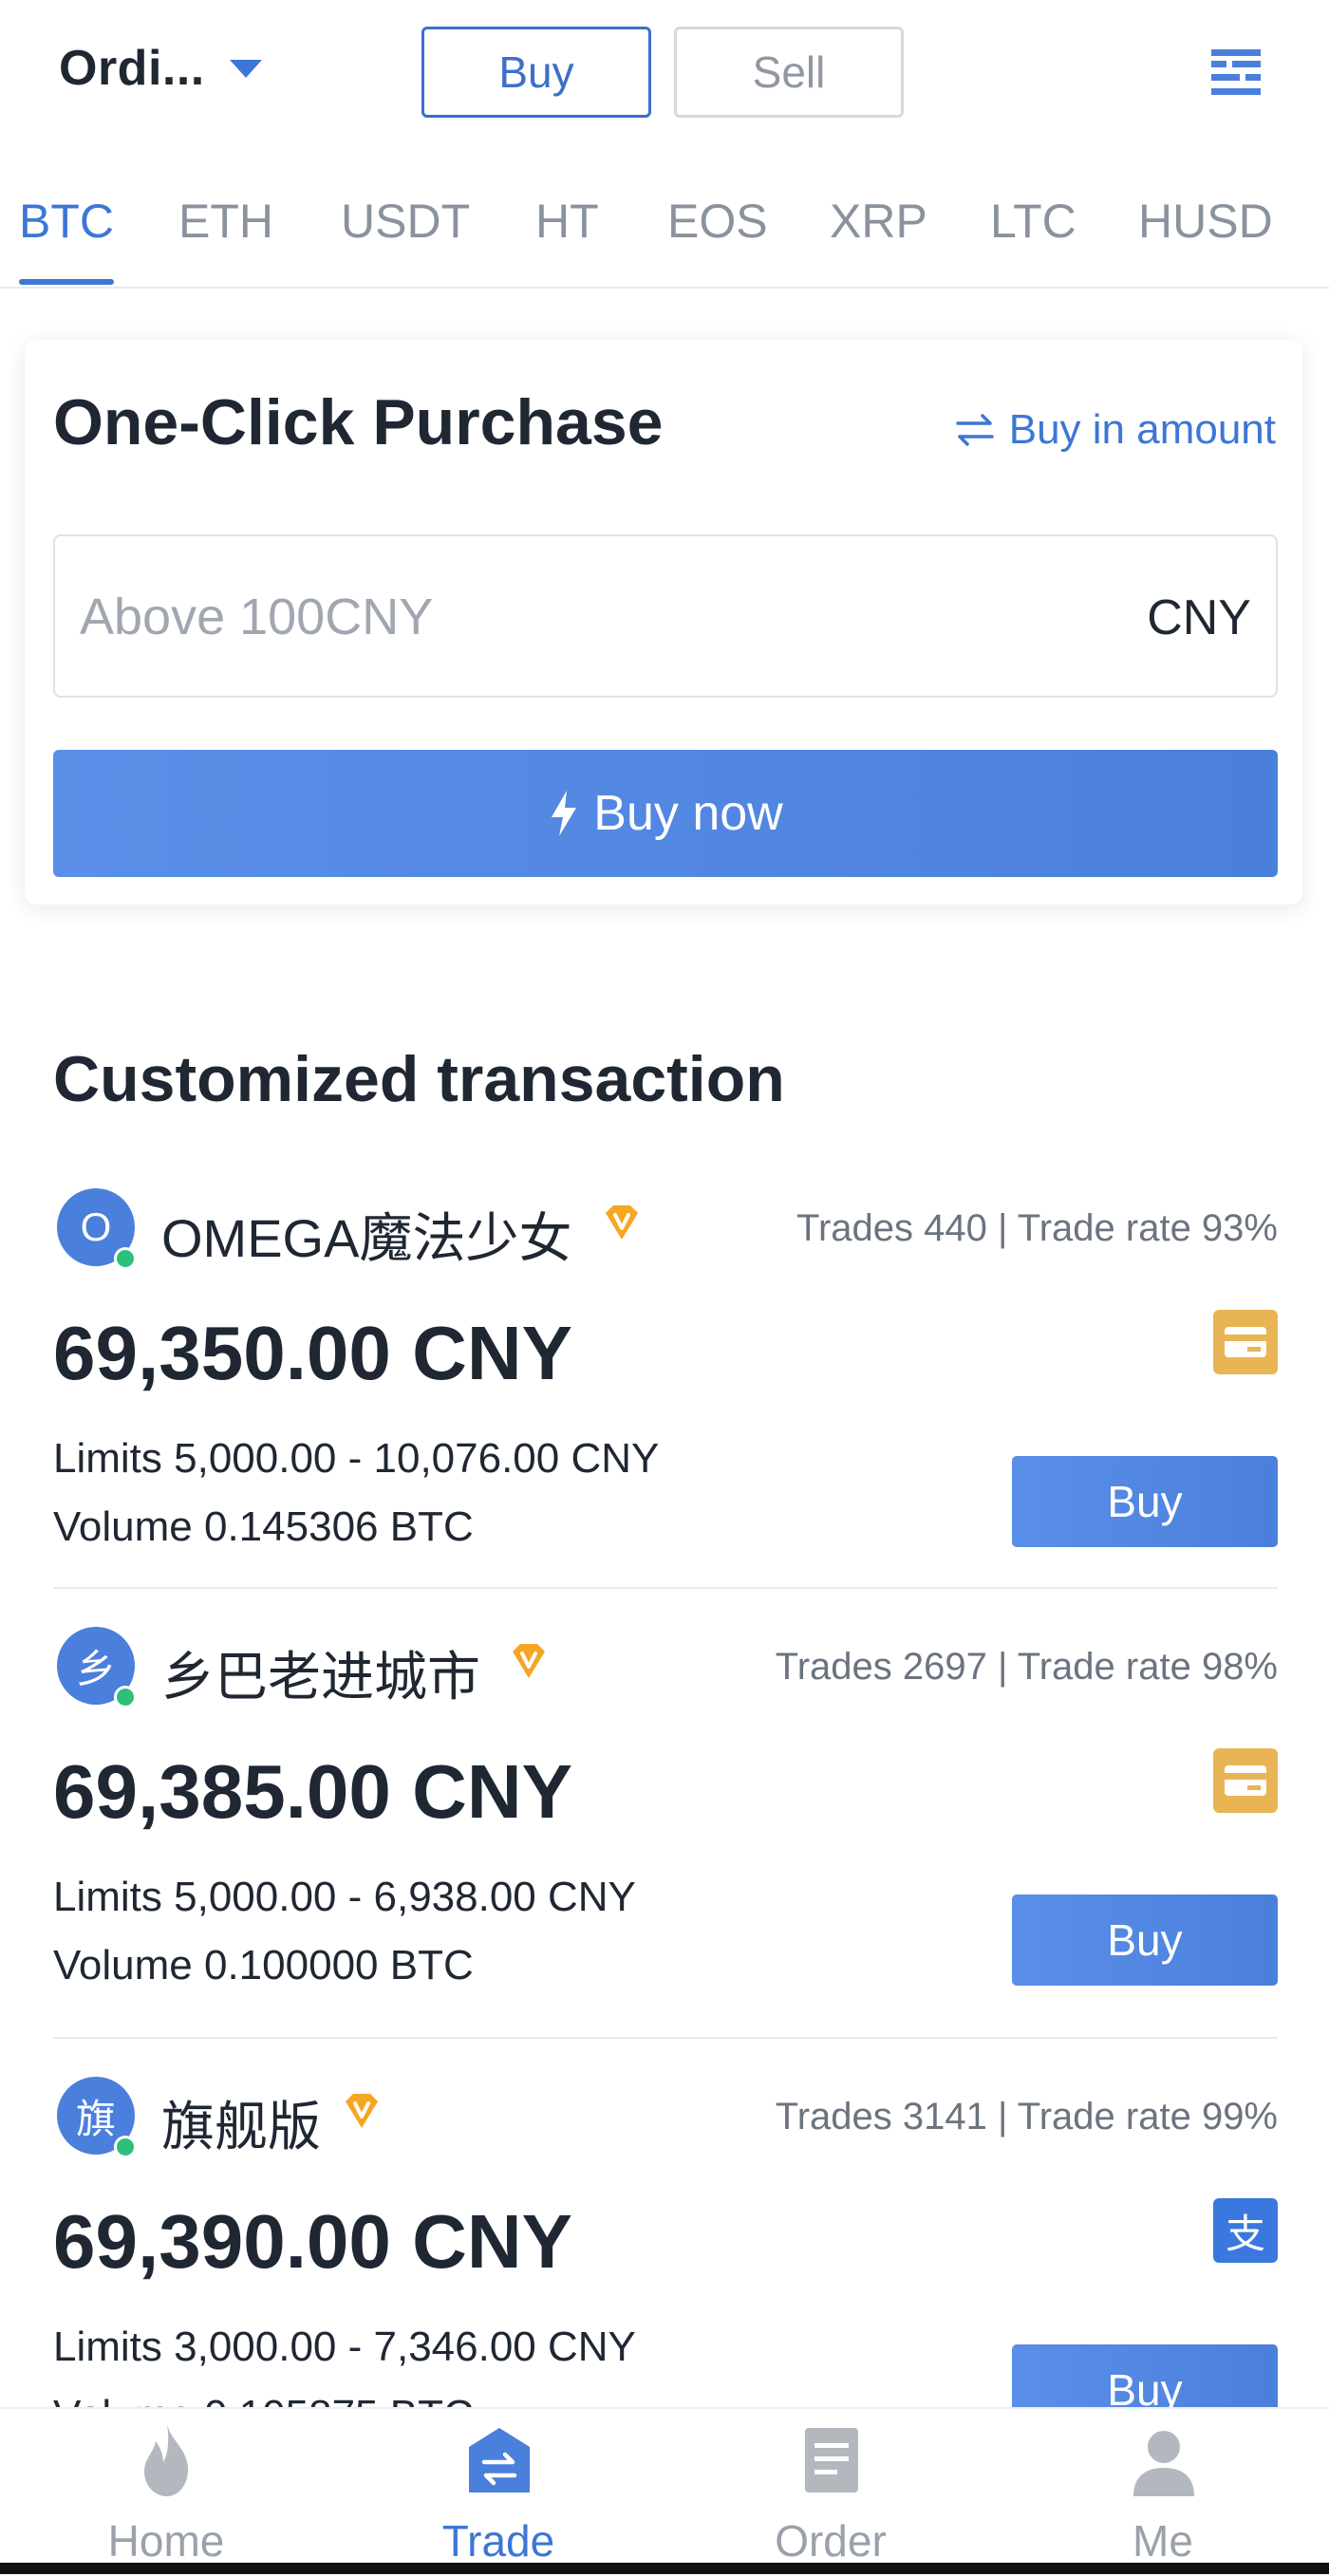  Describe the element at coordinates (263, 1526) in the screenshot. I see `offer-volume: Volume 0.145306 BTC` at that location.